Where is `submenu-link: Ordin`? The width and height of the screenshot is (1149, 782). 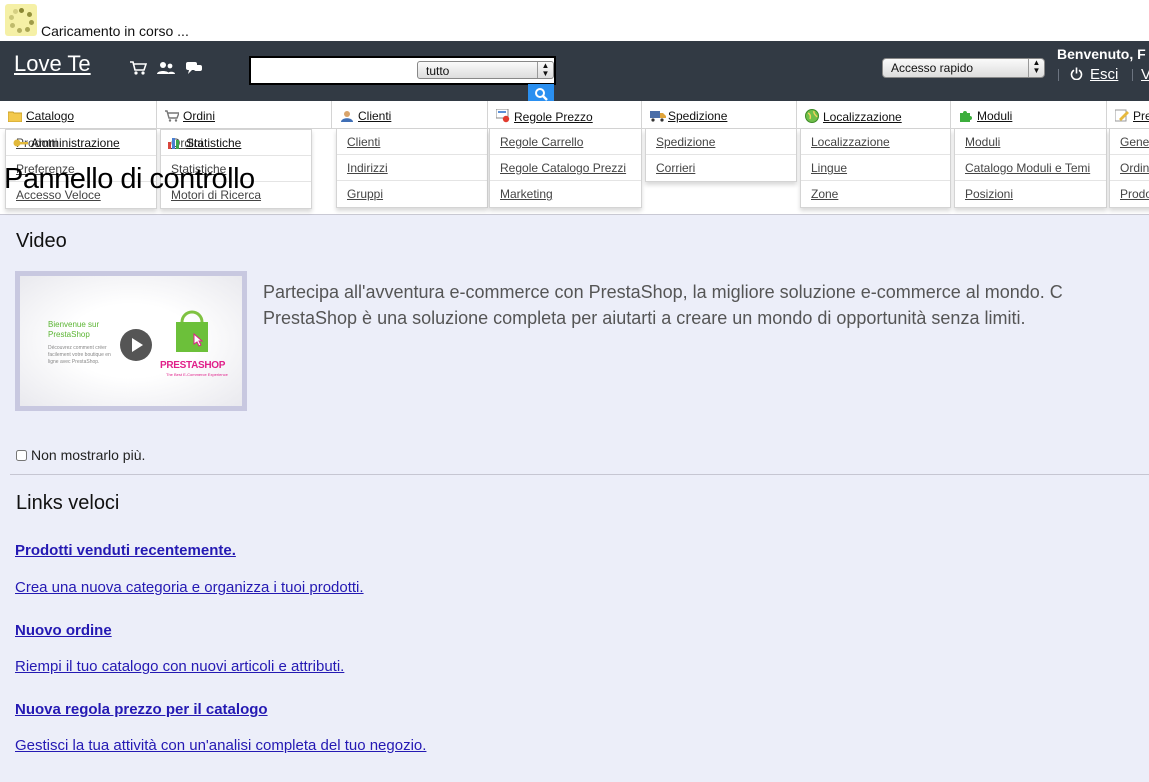 submenu-link: Ordin is located at coordinates (1134, 168).